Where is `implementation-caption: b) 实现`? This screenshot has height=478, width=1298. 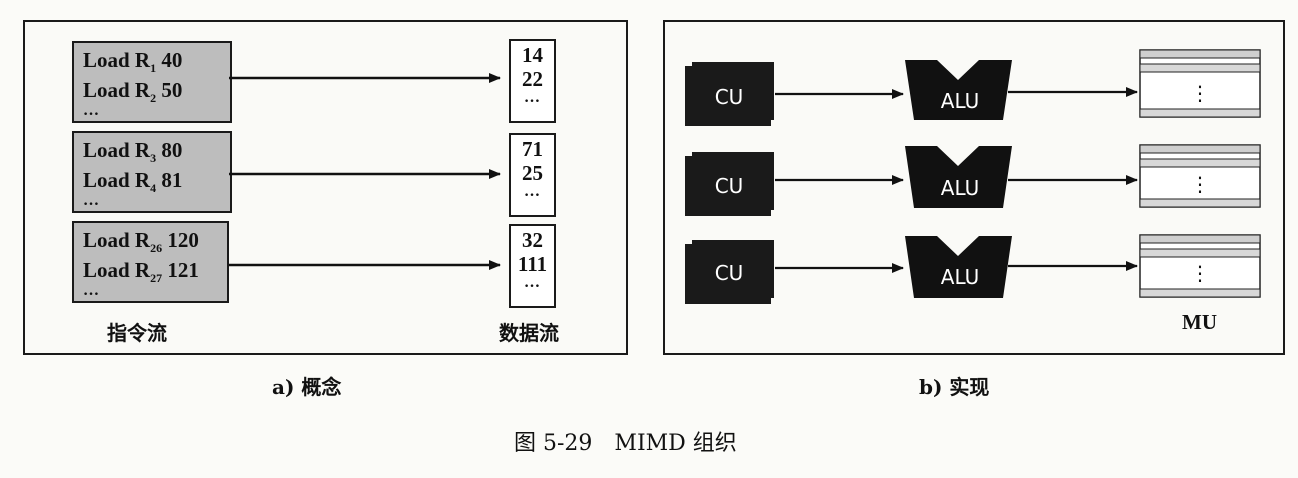
implementation-caption: b) 实现 is located at coordinates (954, 387).